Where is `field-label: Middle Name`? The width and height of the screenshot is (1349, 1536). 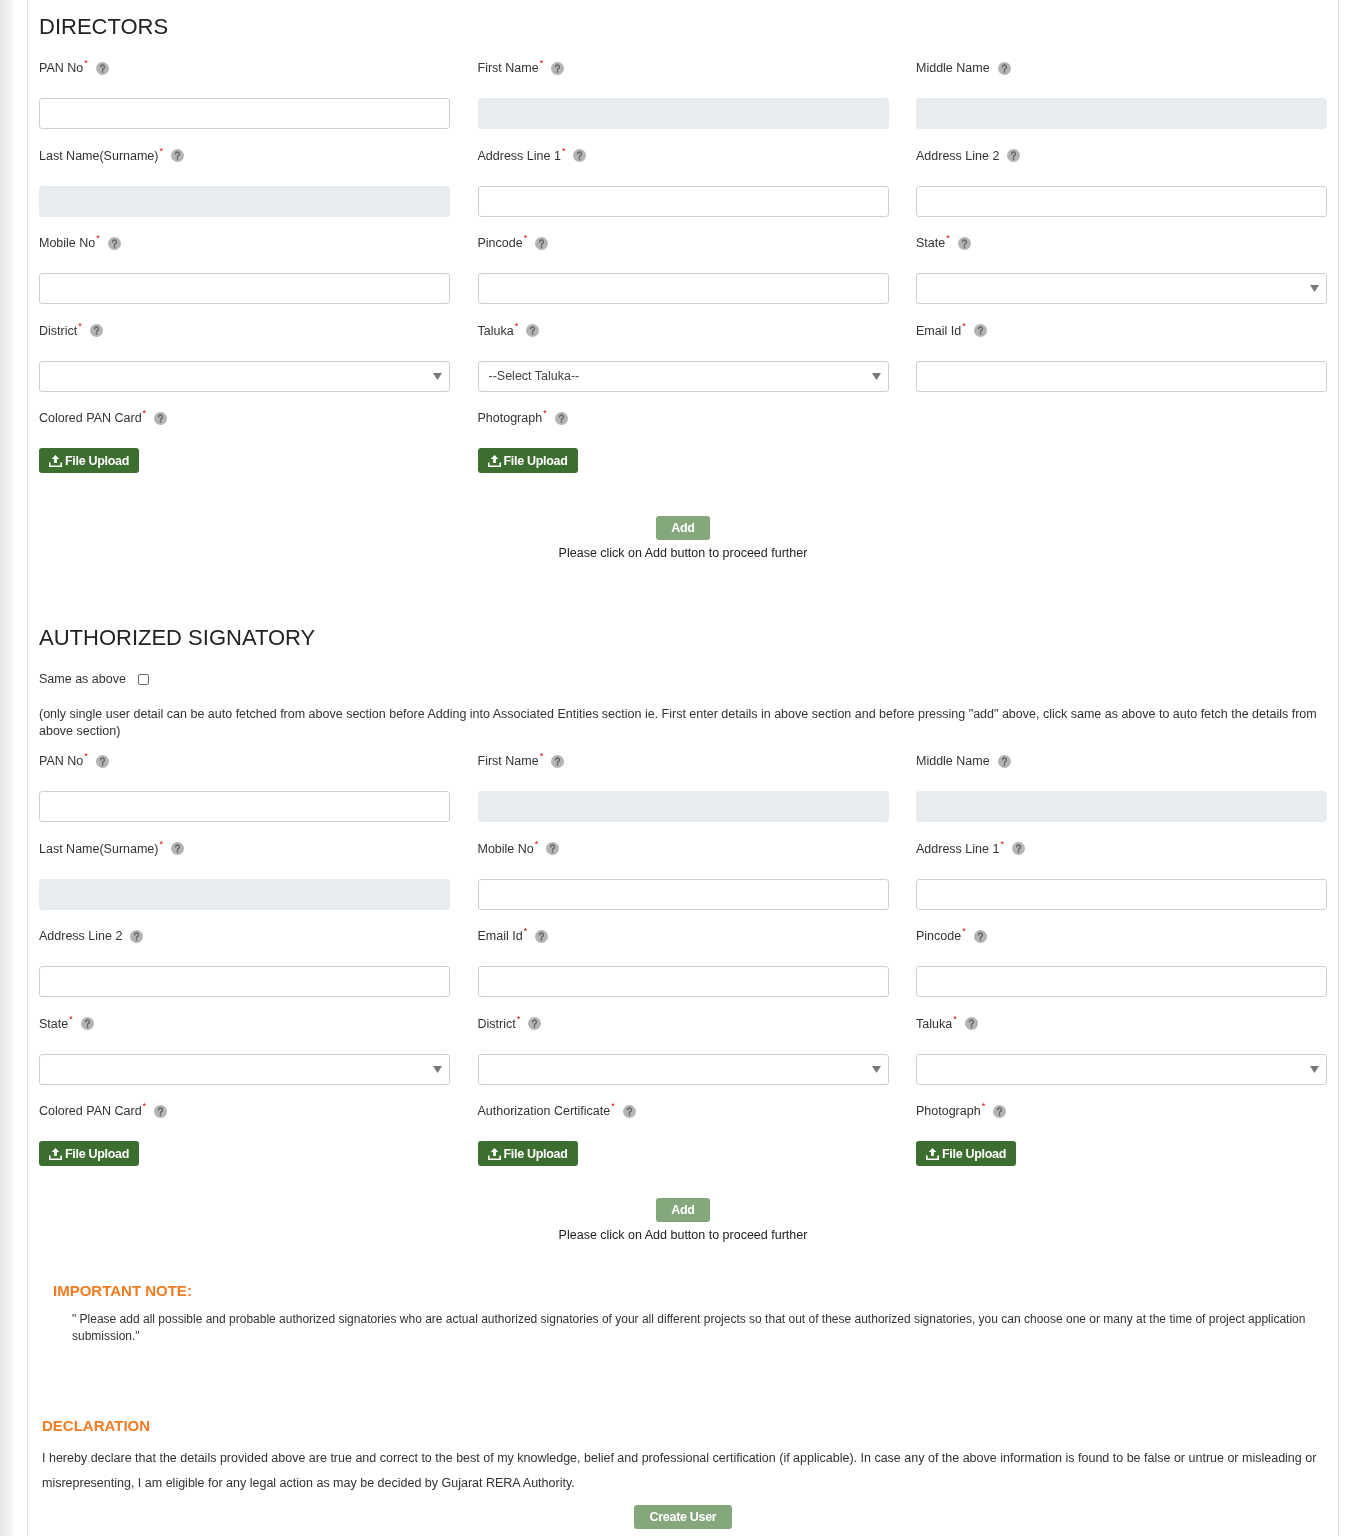
field-label: Middle Name is located at coordinates (953, 761).